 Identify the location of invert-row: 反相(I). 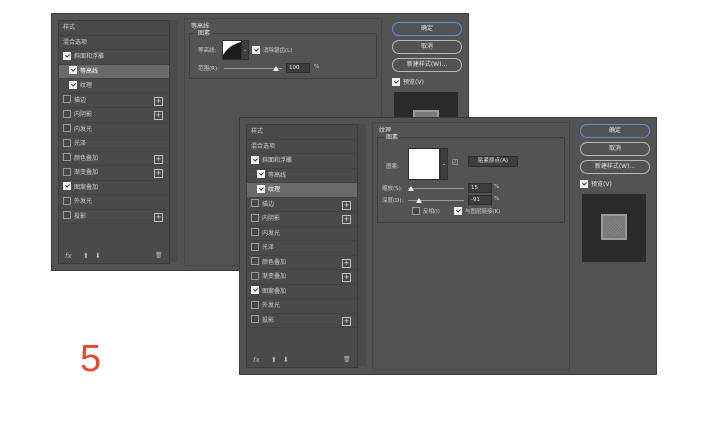
(426, 211).